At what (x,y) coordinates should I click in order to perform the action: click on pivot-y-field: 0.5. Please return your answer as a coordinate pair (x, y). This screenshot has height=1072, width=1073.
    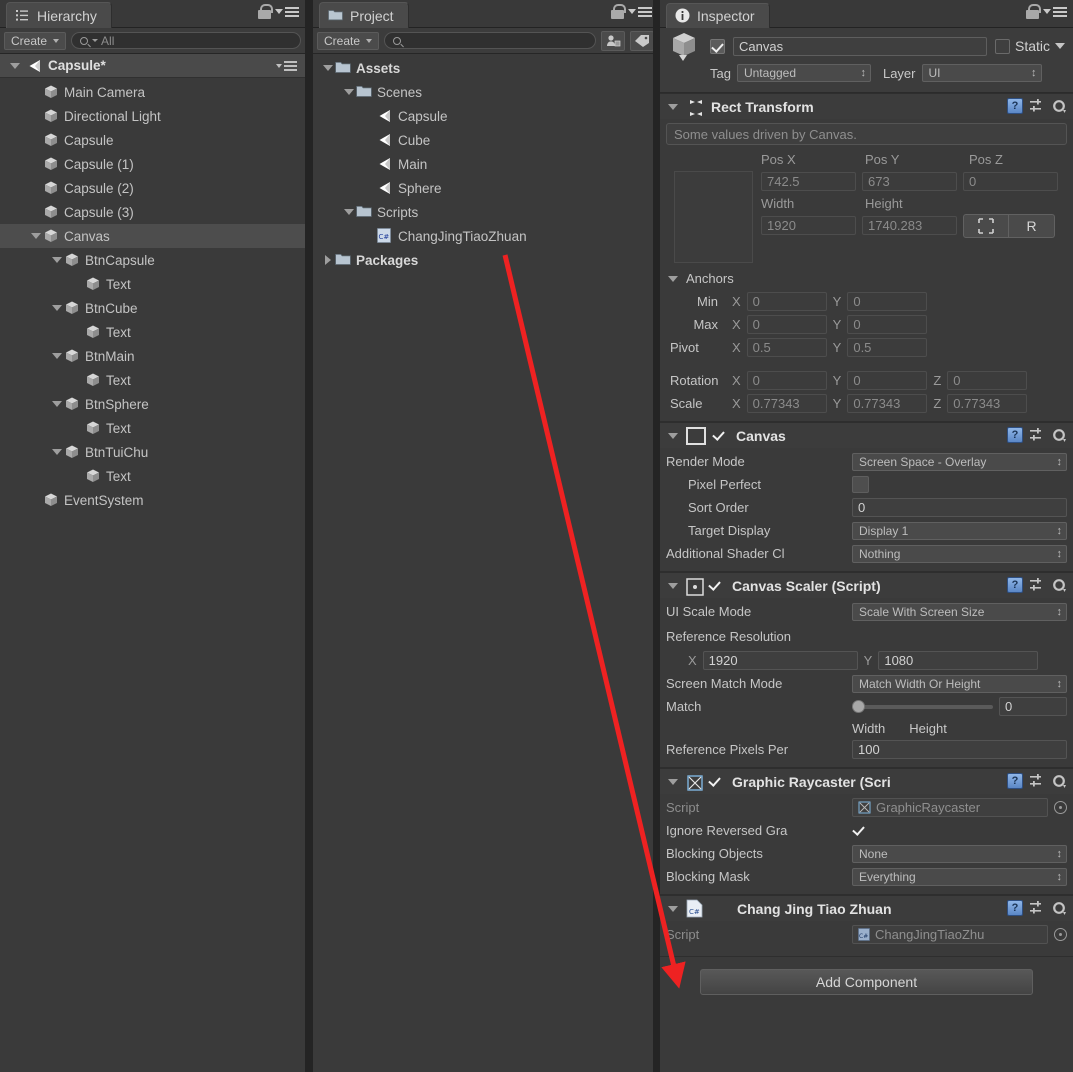
    Looking at the image, I should click on (887, 347).